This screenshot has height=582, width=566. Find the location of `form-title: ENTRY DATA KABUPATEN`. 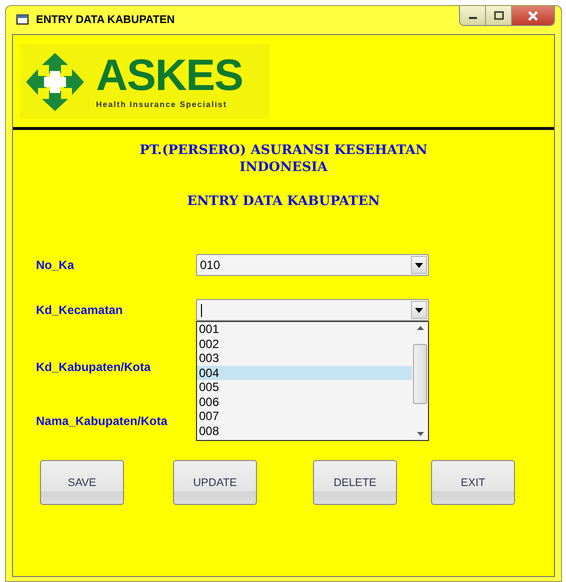

form-title: ENTRY DATA KABUPATEN is located at coordinates (283, 201).